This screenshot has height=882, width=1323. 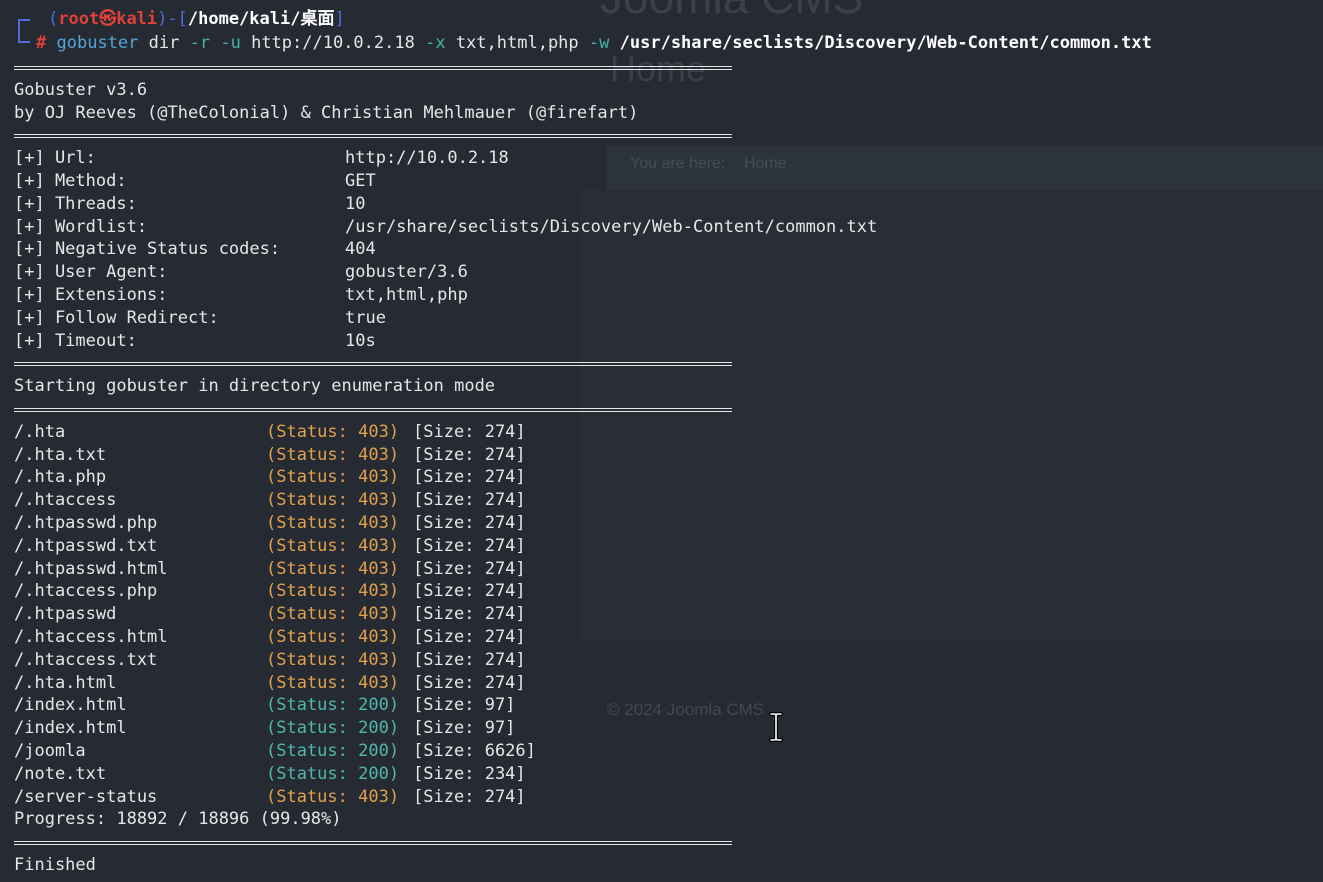 What do you see at coordinates (406, 272) in the screenshot?
I see `config-value: gobuster/3.6` at bounding box center [406, 272].